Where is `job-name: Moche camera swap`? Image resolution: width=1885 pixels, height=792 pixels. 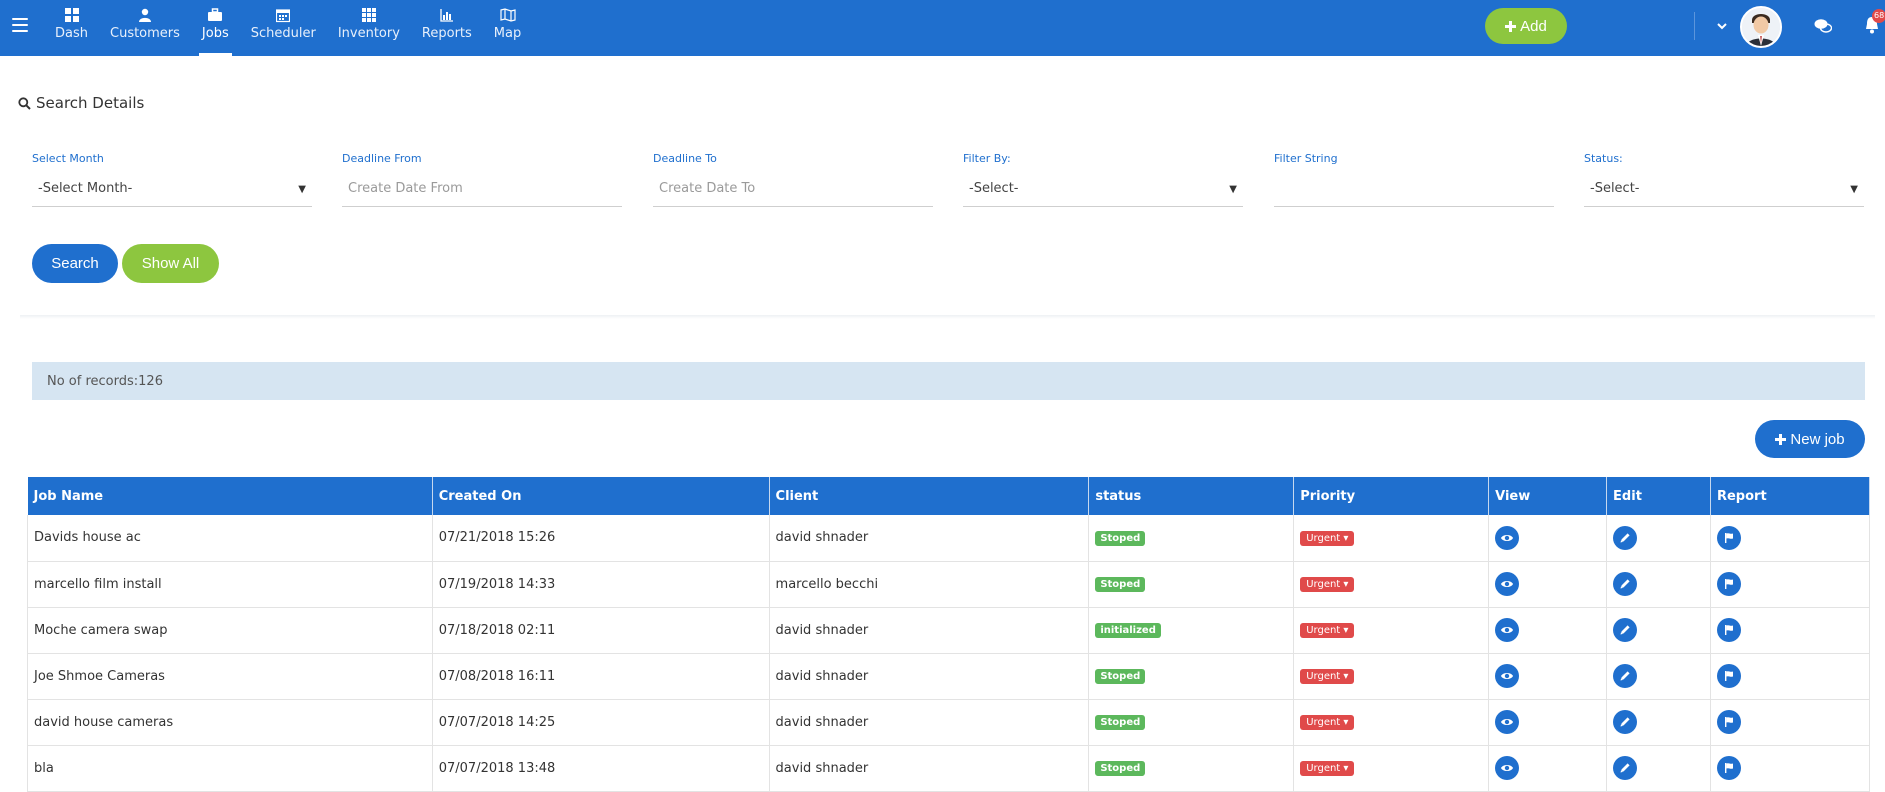
job-name: Moche camera swap is located at coordinates (101, 630).